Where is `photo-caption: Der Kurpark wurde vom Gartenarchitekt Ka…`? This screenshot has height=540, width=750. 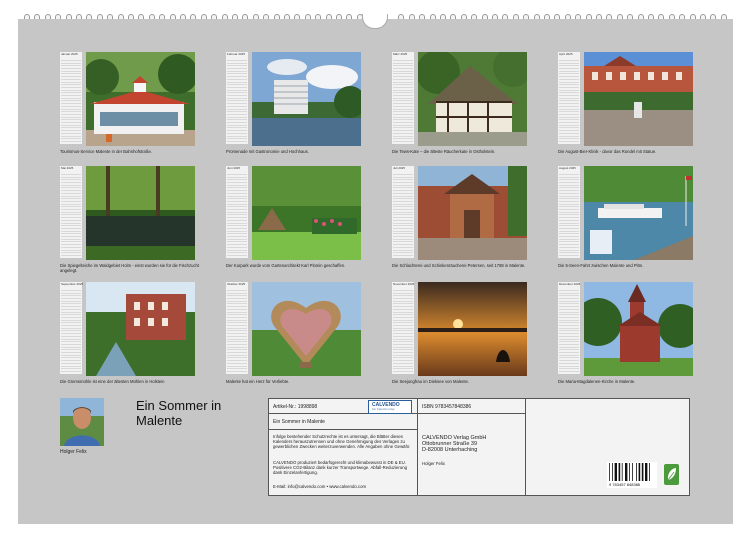 photo-caption: Der Kurpark wurde vom Gartenarchitekt Ka… is located at coordinates (286, 265).